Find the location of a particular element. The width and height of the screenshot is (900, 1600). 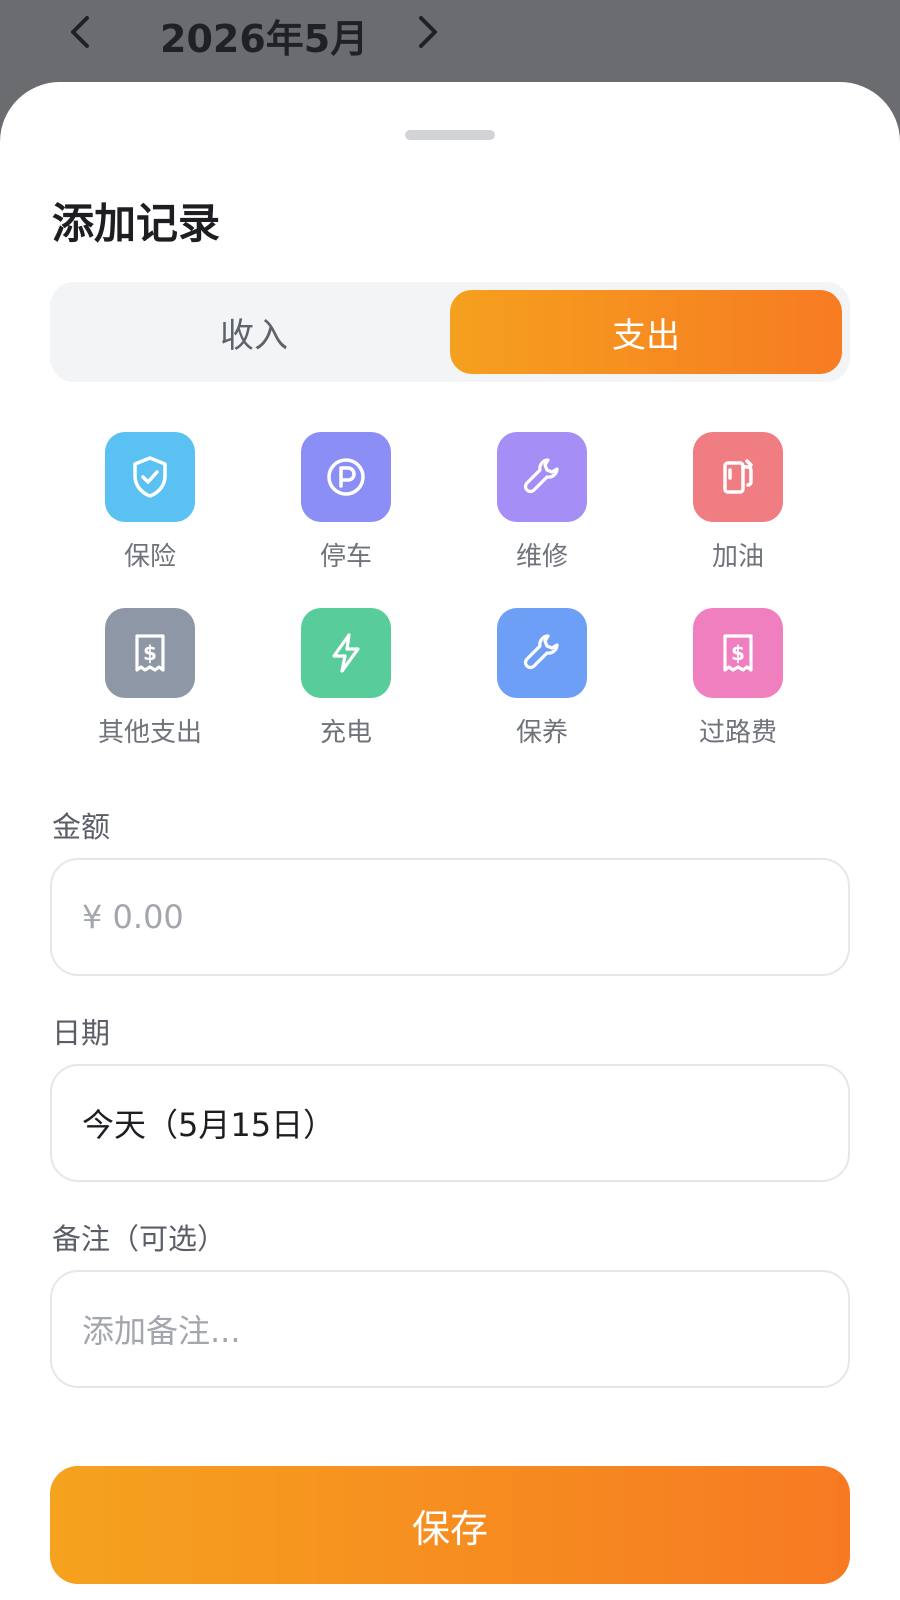

chevron-right-icon is located at coordinates (428, 32).